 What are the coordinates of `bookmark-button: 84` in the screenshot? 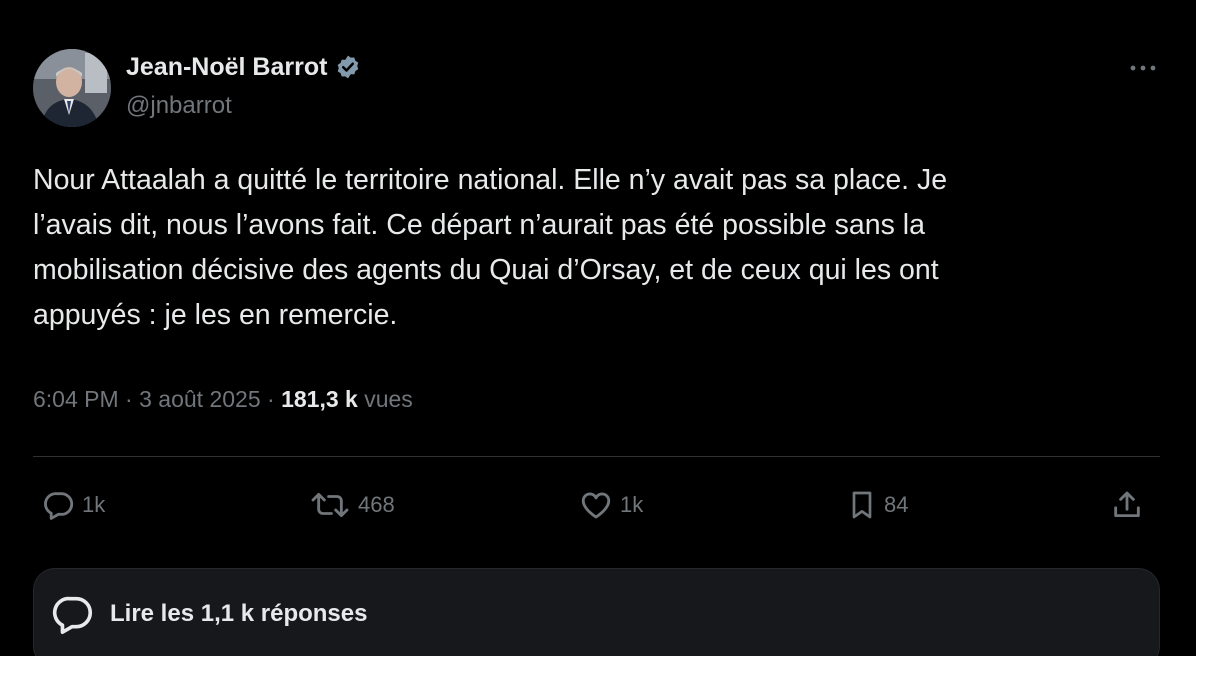 It's located at (877, 505).